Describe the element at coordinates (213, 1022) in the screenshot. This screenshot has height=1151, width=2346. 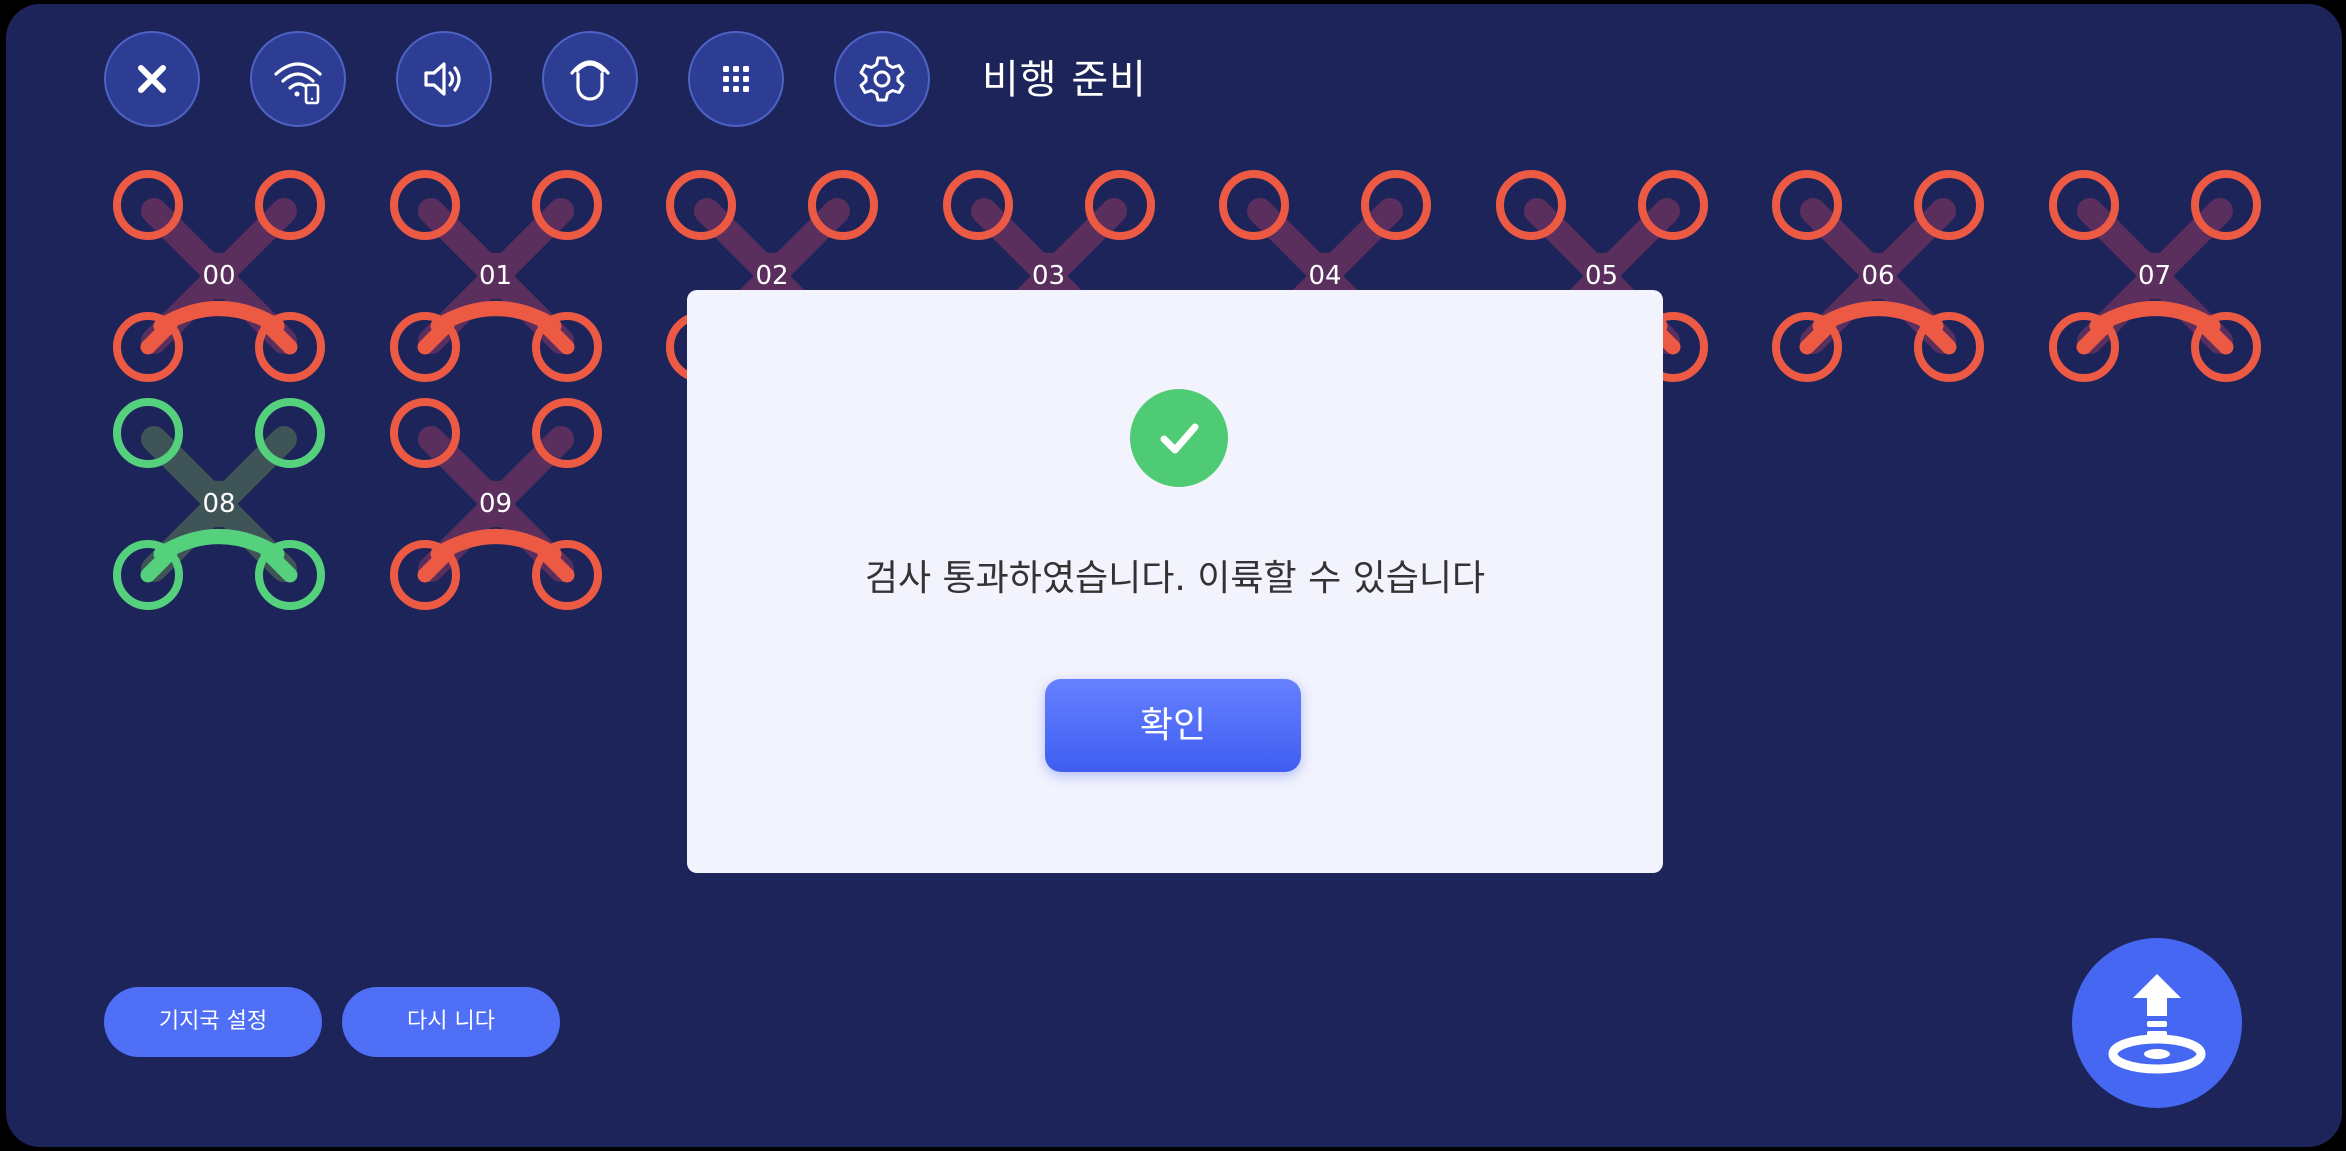
I see `base-station-settings-button: 기지국 설정` at that location.